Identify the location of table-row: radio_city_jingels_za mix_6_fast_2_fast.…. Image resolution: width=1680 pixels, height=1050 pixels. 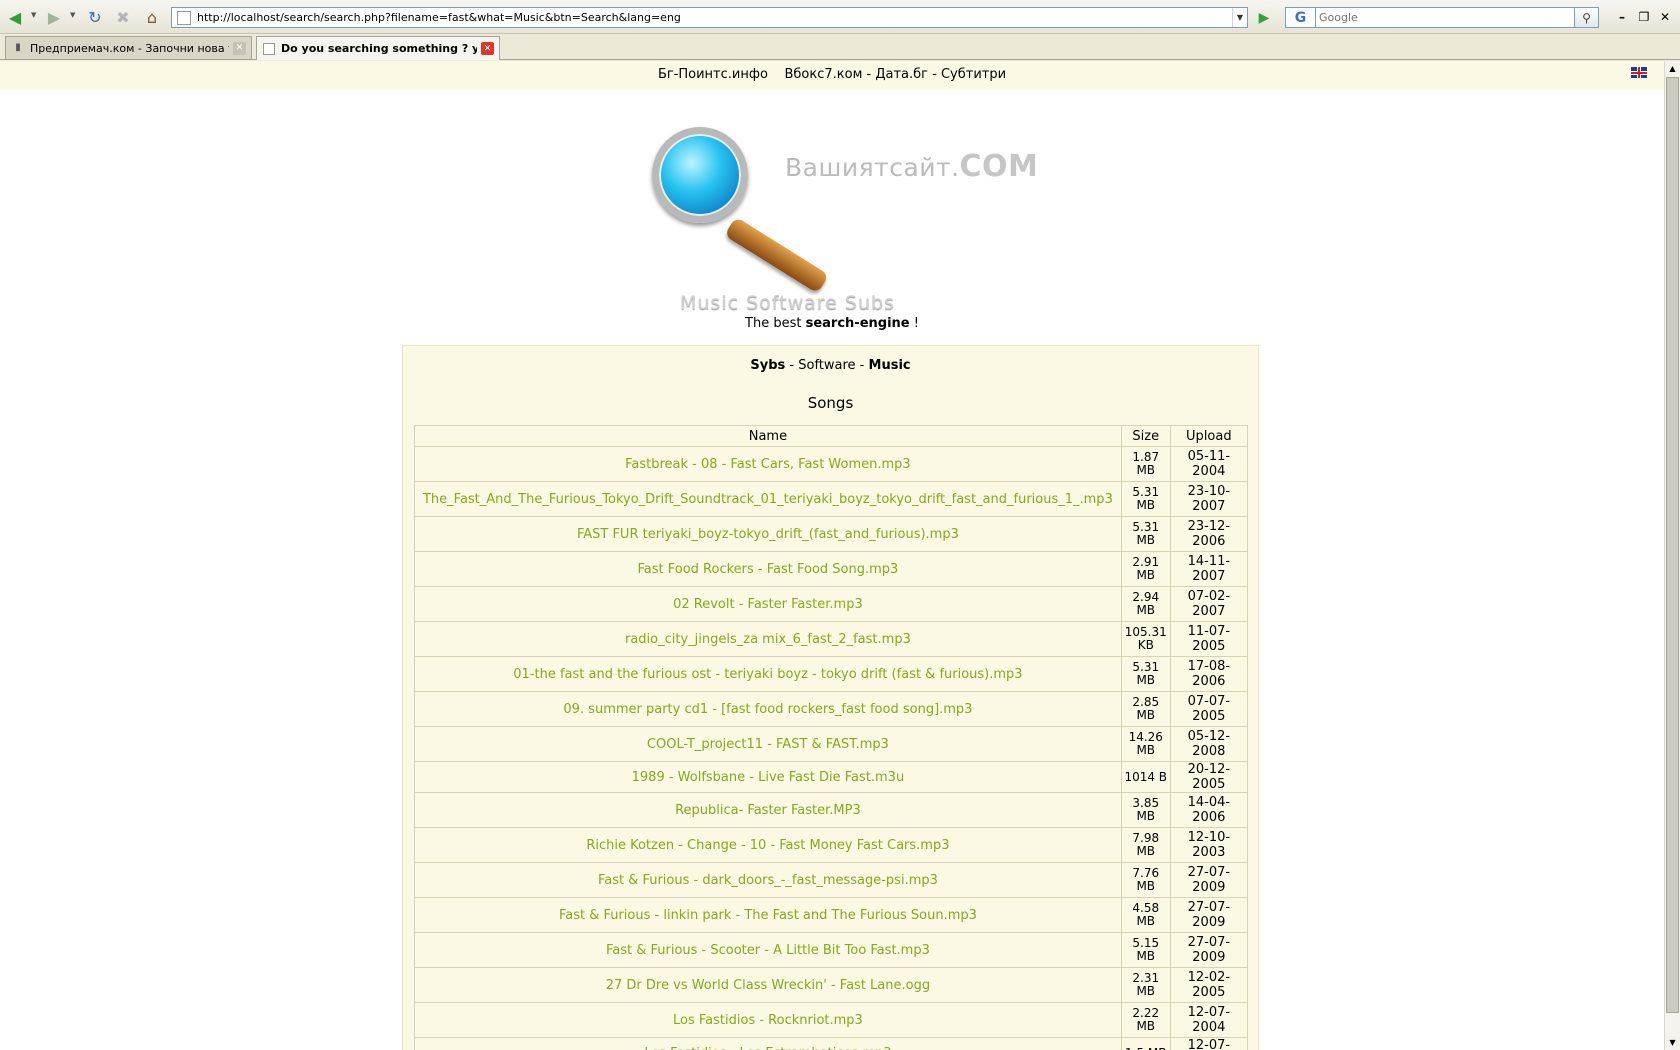
(831, 639).